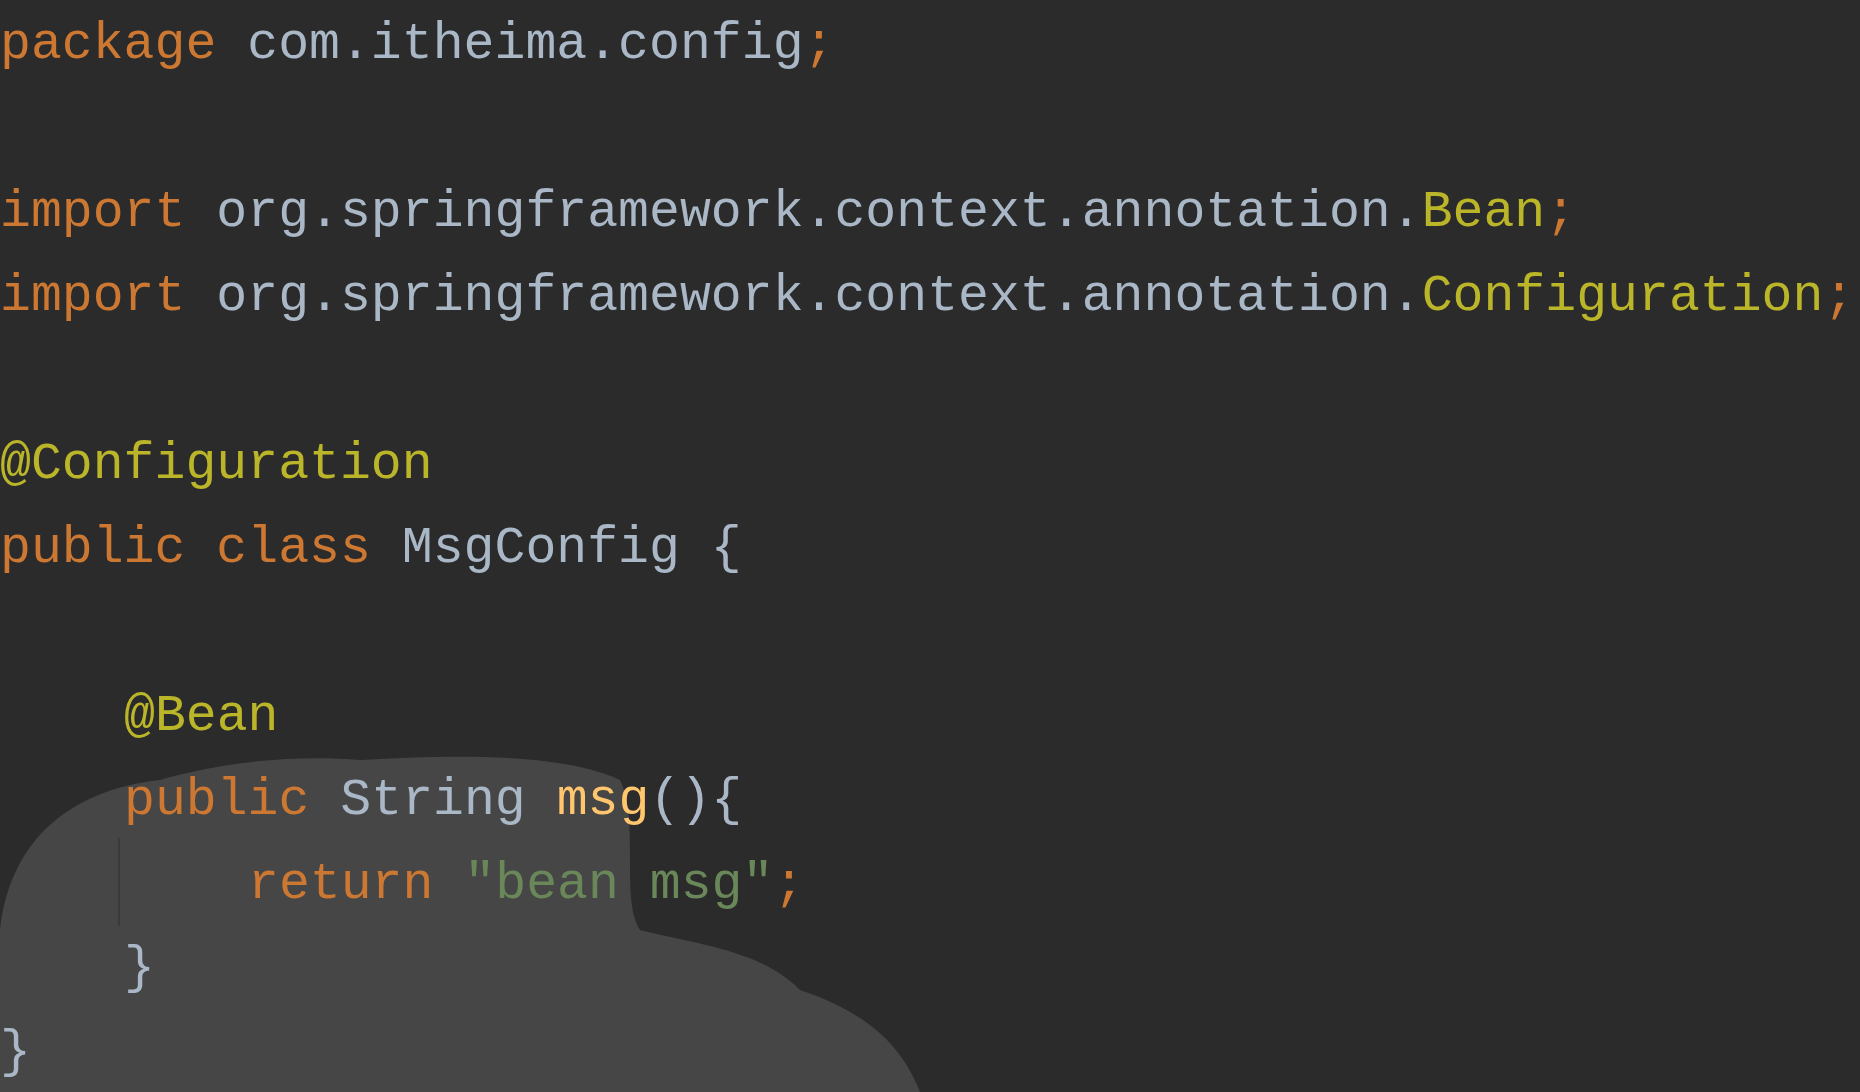 The width and height of the screenshot is (1860, 1092). Describe the element at coordinates (433, 800) in the screenshot. I see `code-line: public String msg(){` at that location.